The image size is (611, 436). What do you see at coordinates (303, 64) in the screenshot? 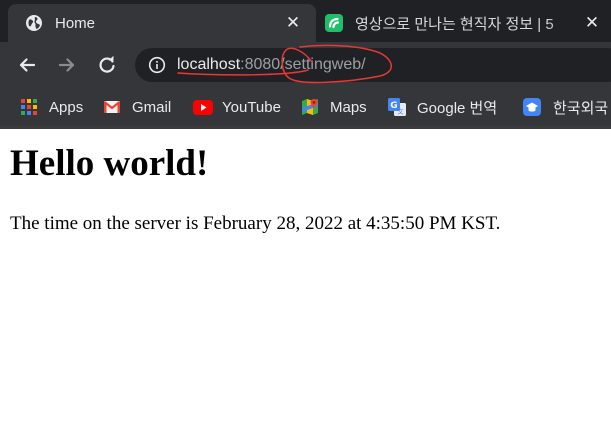
I see `url-path: :8080/settingweb/` at bounding box center [303, 64].